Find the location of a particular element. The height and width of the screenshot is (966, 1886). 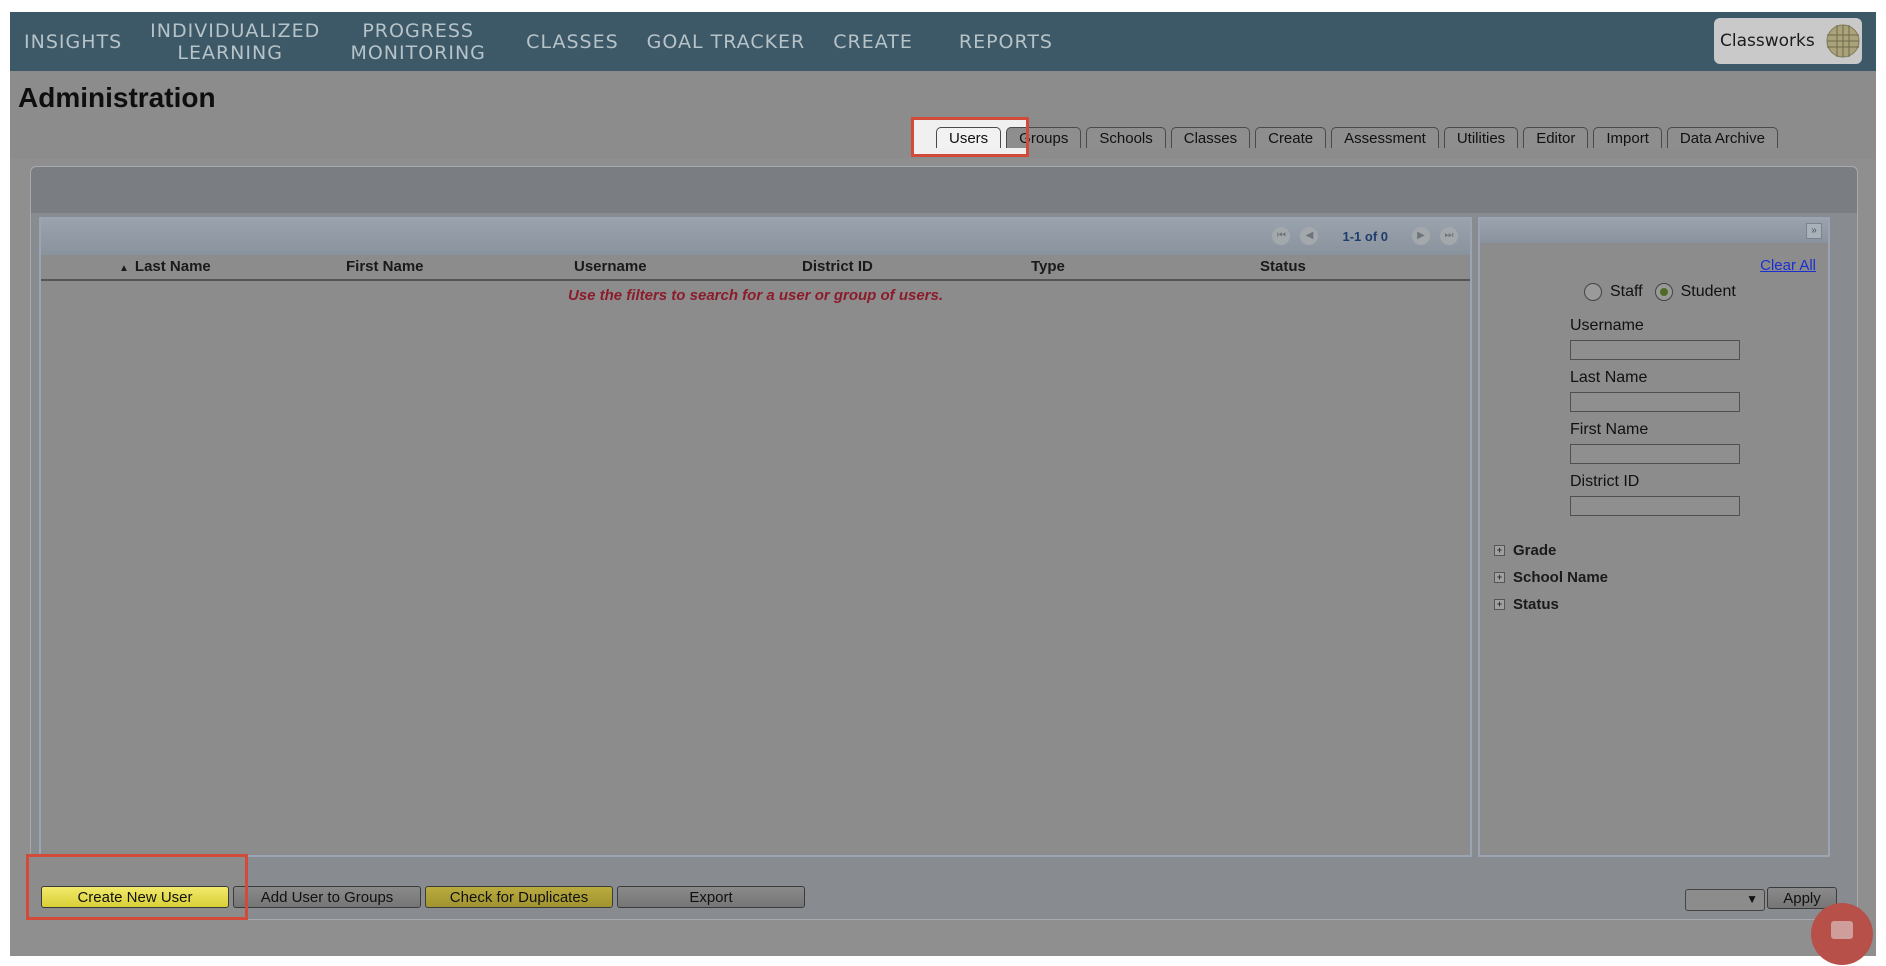

bulk-action-select: ▼ is located at coordinates (1725, 900).